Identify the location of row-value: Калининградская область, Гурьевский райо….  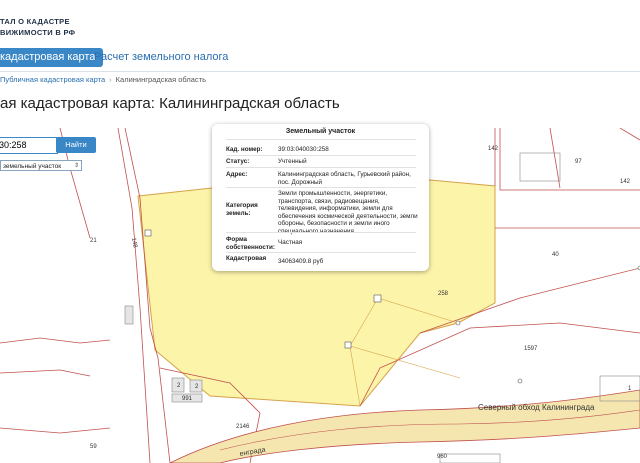
(344, 178).